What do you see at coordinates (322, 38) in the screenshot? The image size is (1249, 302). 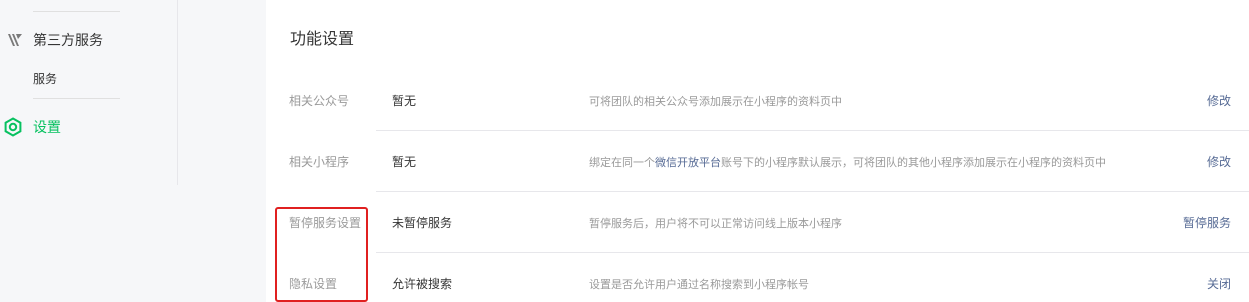 I see `section-title: 功能设置` at bounding box center [322, 38].